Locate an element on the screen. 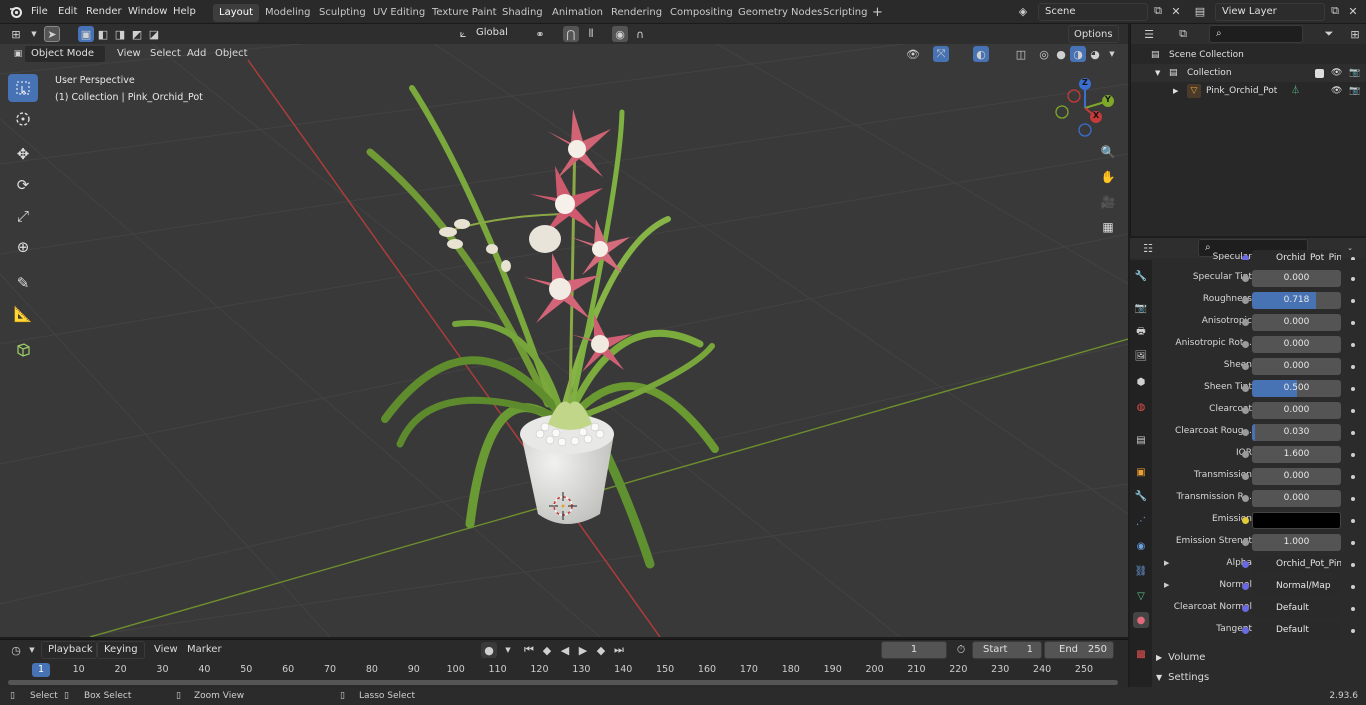 This screenshot has width=1366, height=705. start-frame-field: Start 1 is located at coordinates (1007, 650).